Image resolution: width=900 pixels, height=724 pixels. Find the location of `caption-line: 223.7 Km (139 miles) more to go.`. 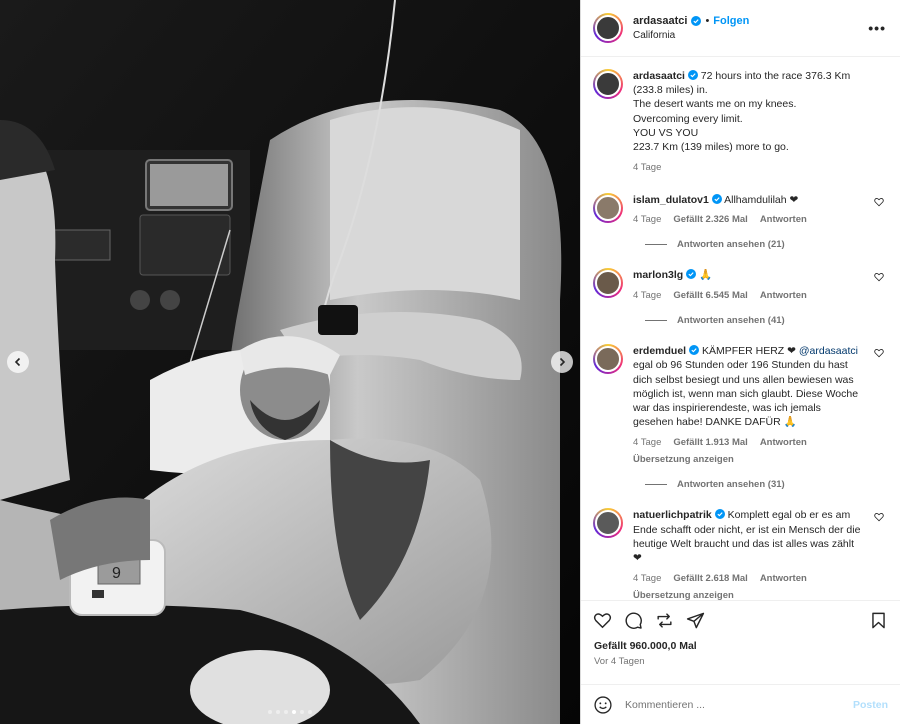

caption-line: 223.7 Km (139 miles) more to go. is located at coordinates (711, 147).